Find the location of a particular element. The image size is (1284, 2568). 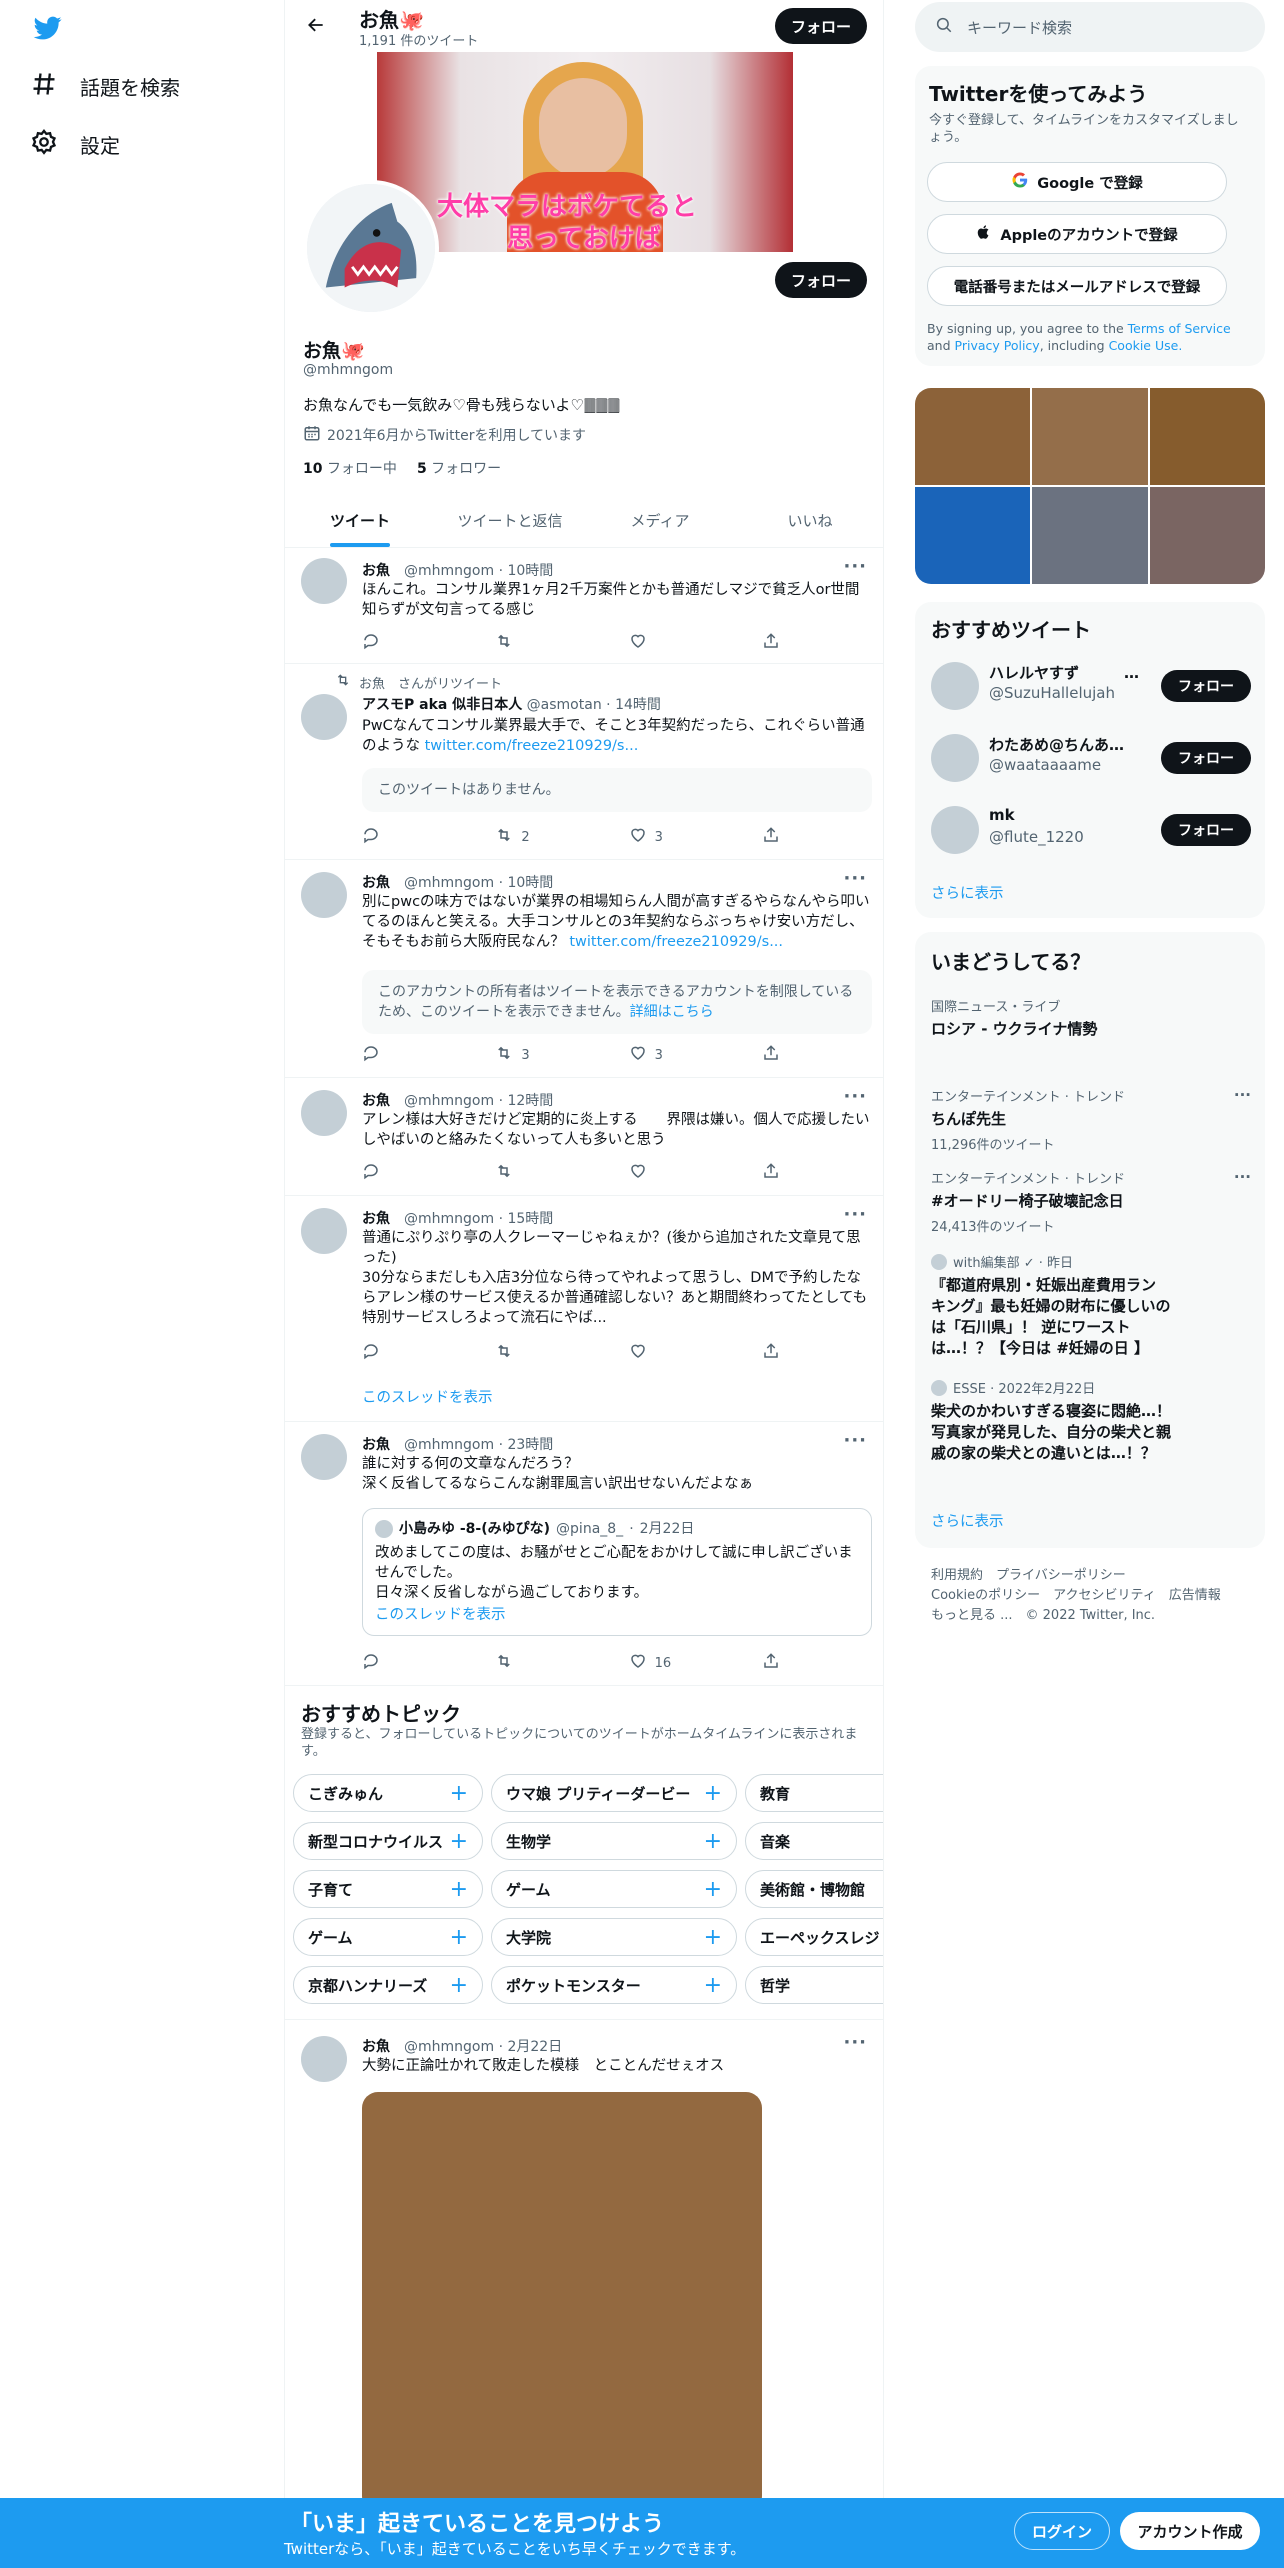

topic-pill: 大学院 + is located at coordinates (614, 1937).